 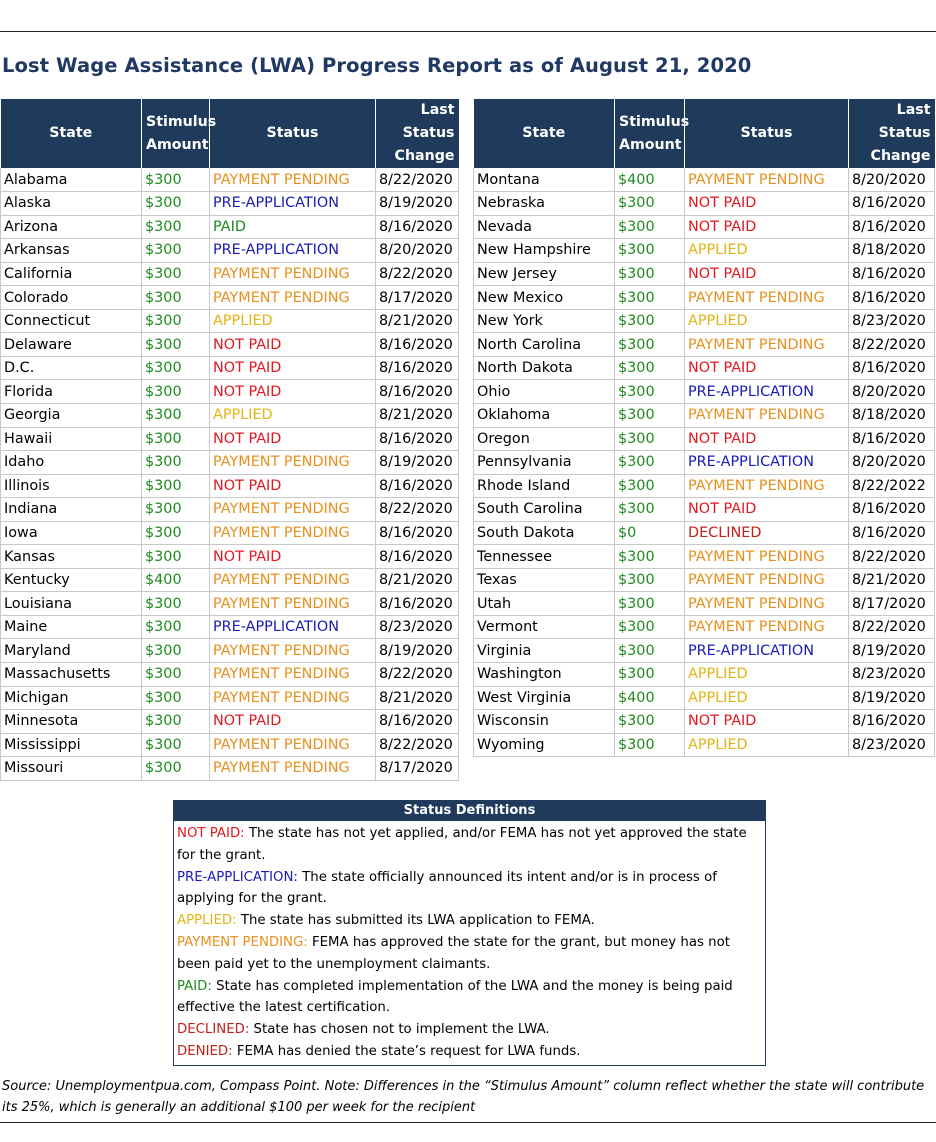 What do you see at coordinates (544, 133) in the screenshot?
I see `column-header-state: State` at bounding box center [544, 133].